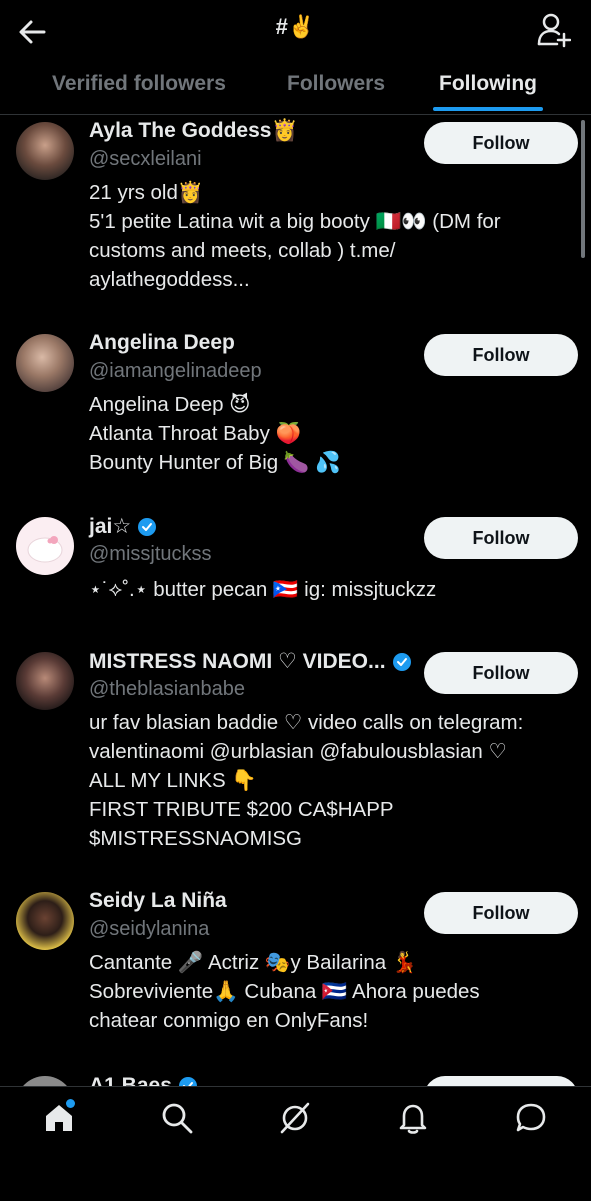 Image resolution: width=591 pixels, height=1201 pixels. What do you see at coordinates (145, 159) in the screenshot?
I see `user-handle: @secxleilani` at bounding box center [145, 159].